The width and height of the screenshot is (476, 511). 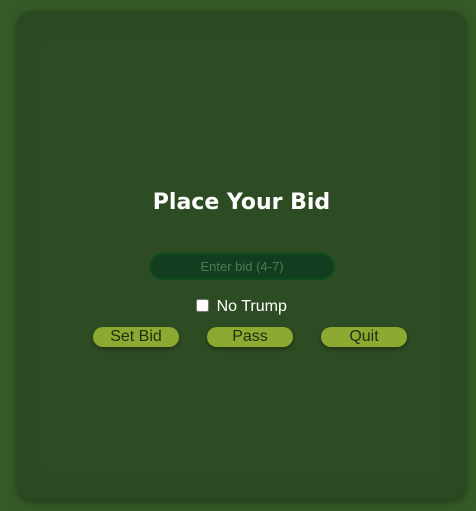 I want to click on bid-input, so click(x=242, y=266).